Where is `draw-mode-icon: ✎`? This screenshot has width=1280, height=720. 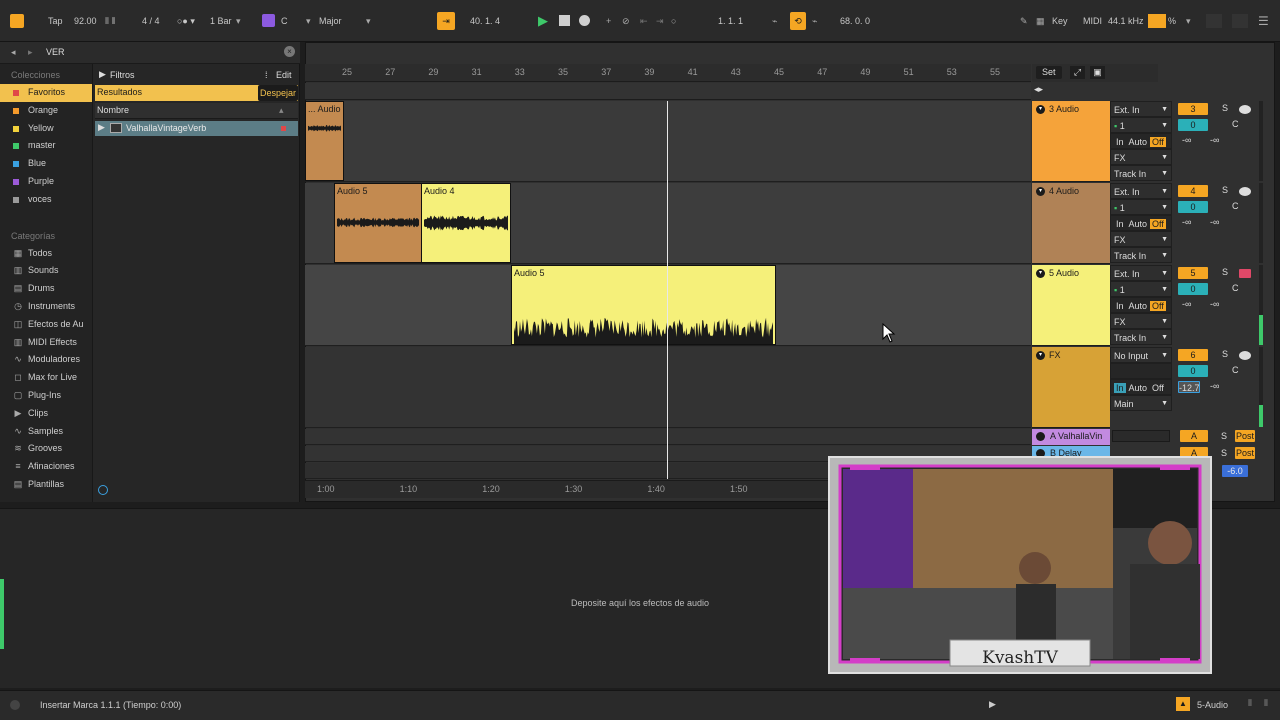
draw-mode-icon: ✎ is located at coordinates (1024, 21).